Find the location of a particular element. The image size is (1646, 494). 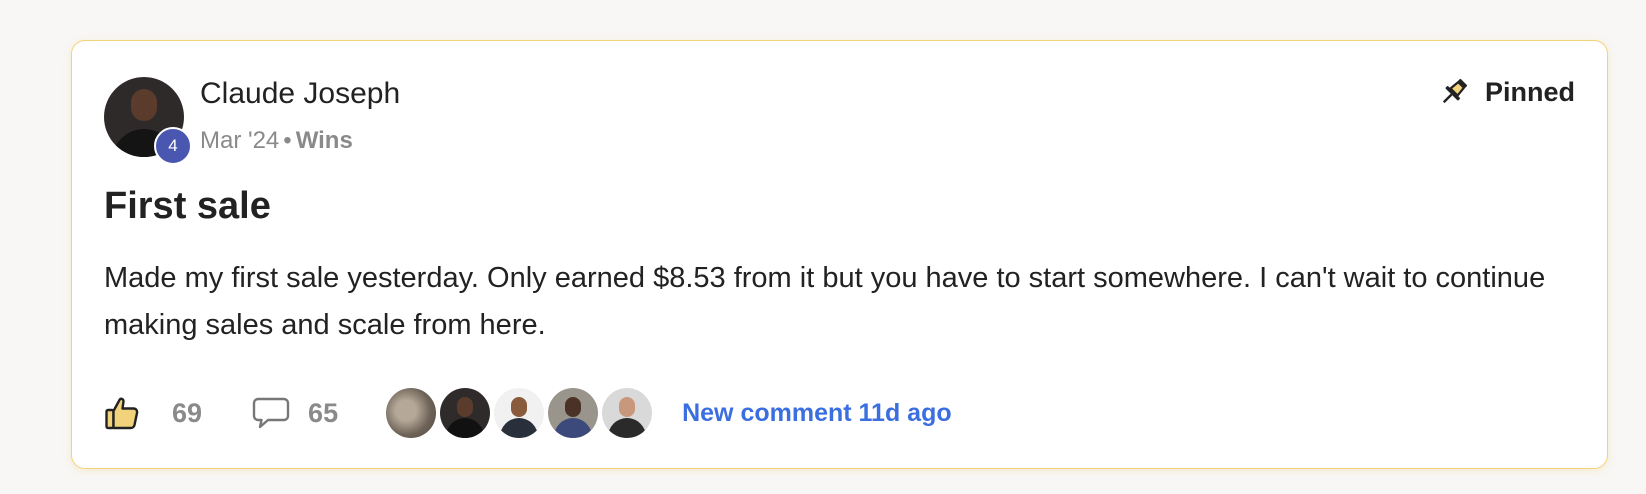

level-badge: 4 is located at coordinates (173, 146).